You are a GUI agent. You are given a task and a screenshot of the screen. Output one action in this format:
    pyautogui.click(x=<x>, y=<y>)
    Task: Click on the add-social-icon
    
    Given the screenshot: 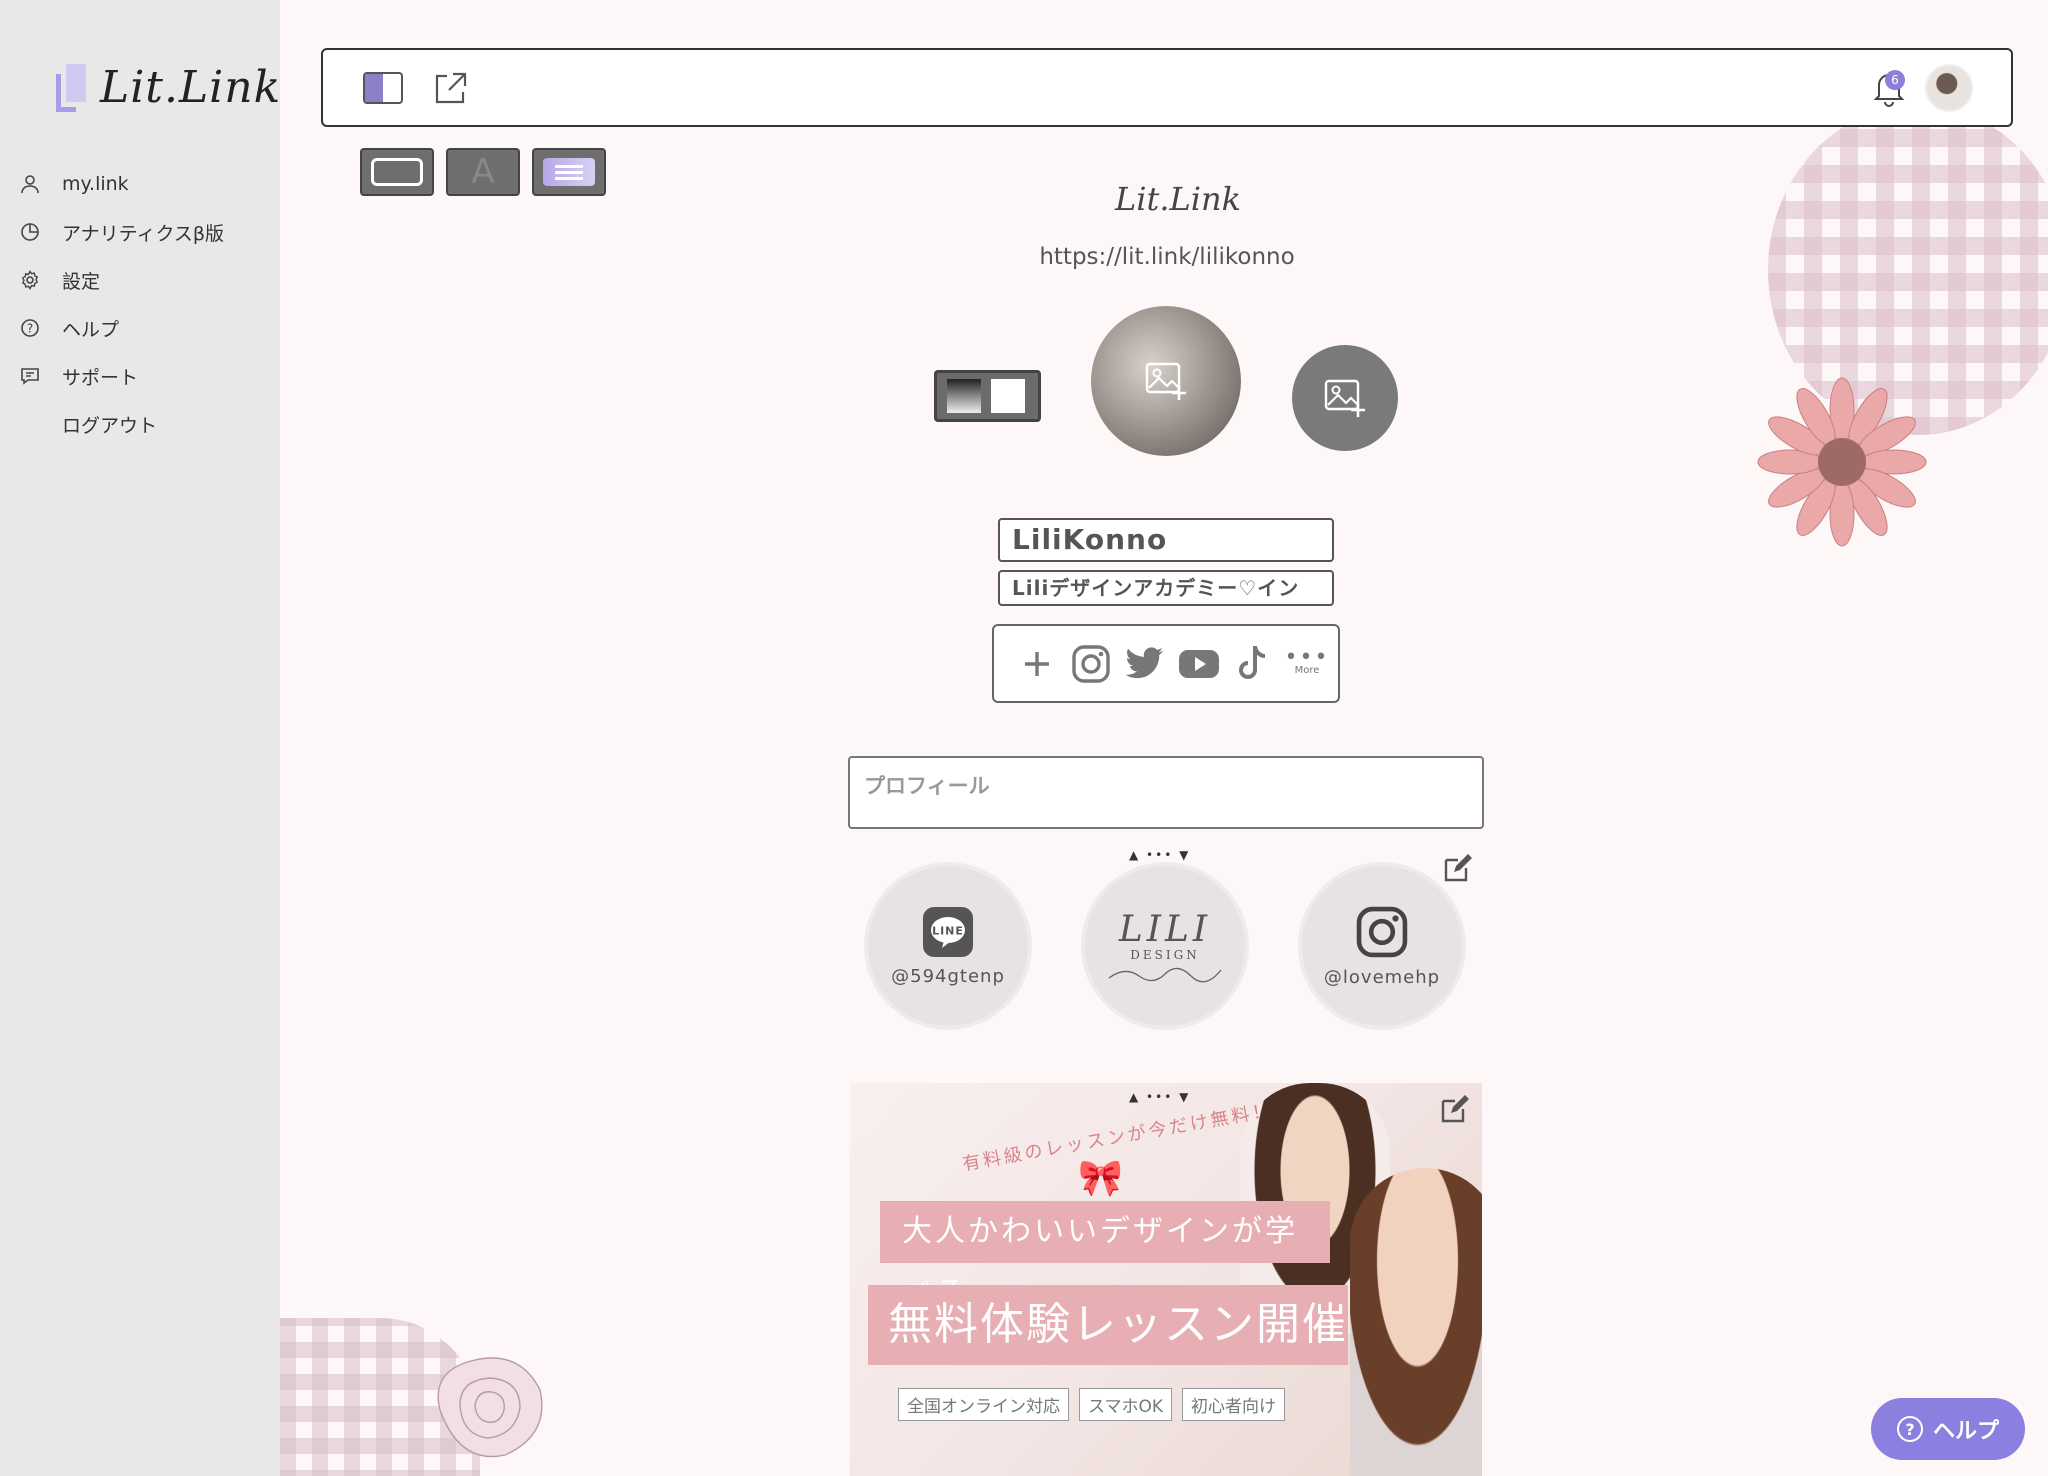 What is the action you would take?
    pyautogui.click(x=1037, y=664)
    